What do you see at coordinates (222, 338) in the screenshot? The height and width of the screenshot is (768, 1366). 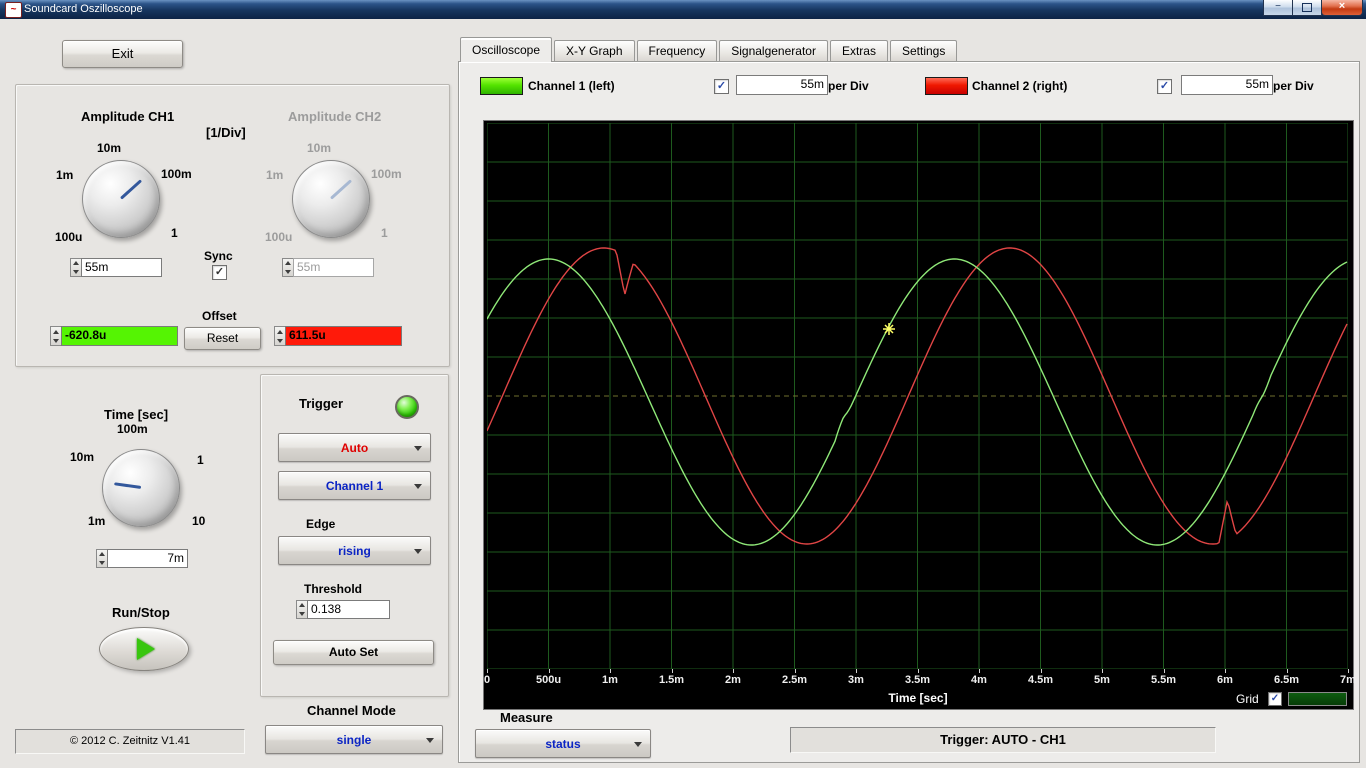 I see `offset-reset-button: Reset` at bounding box center [222, 338].